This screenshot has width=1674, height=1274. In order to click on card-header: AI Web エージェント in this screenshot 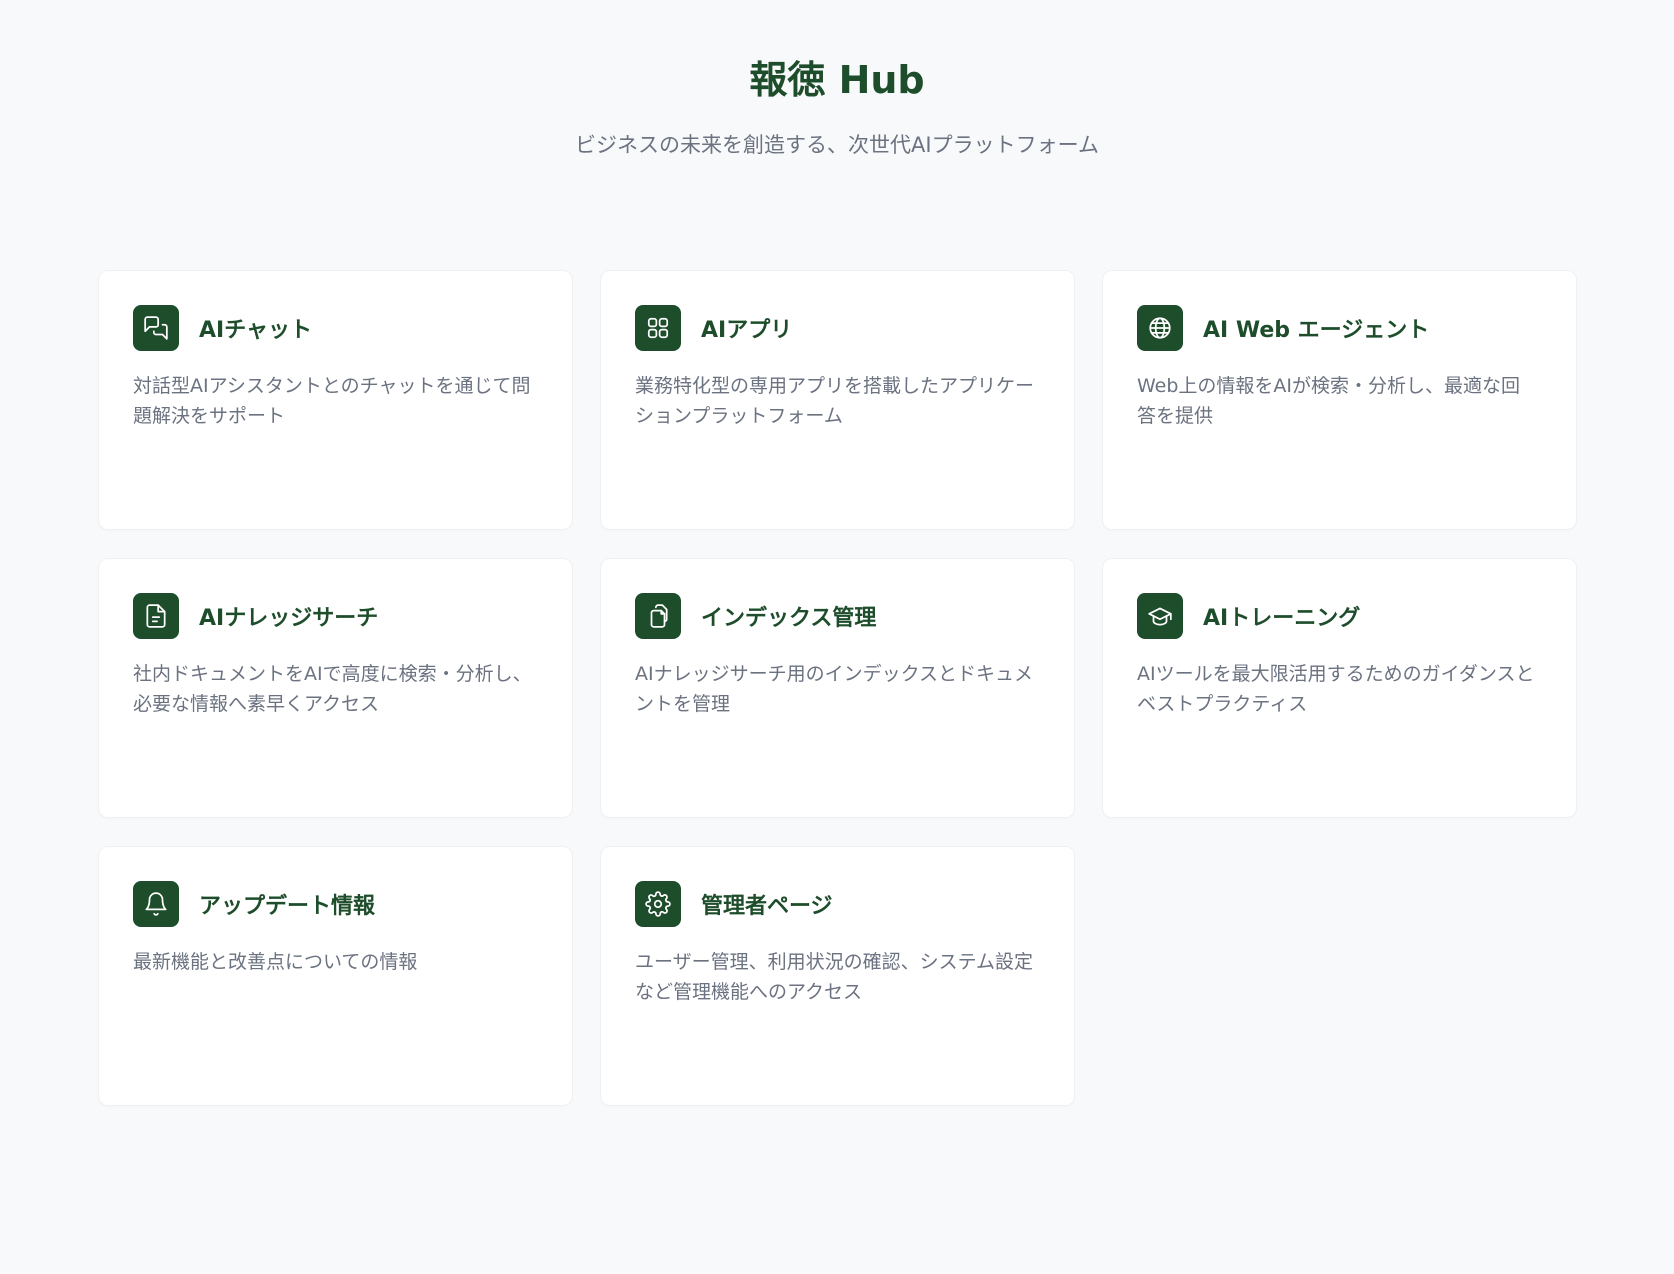, I will do `click(1339, 328)`.